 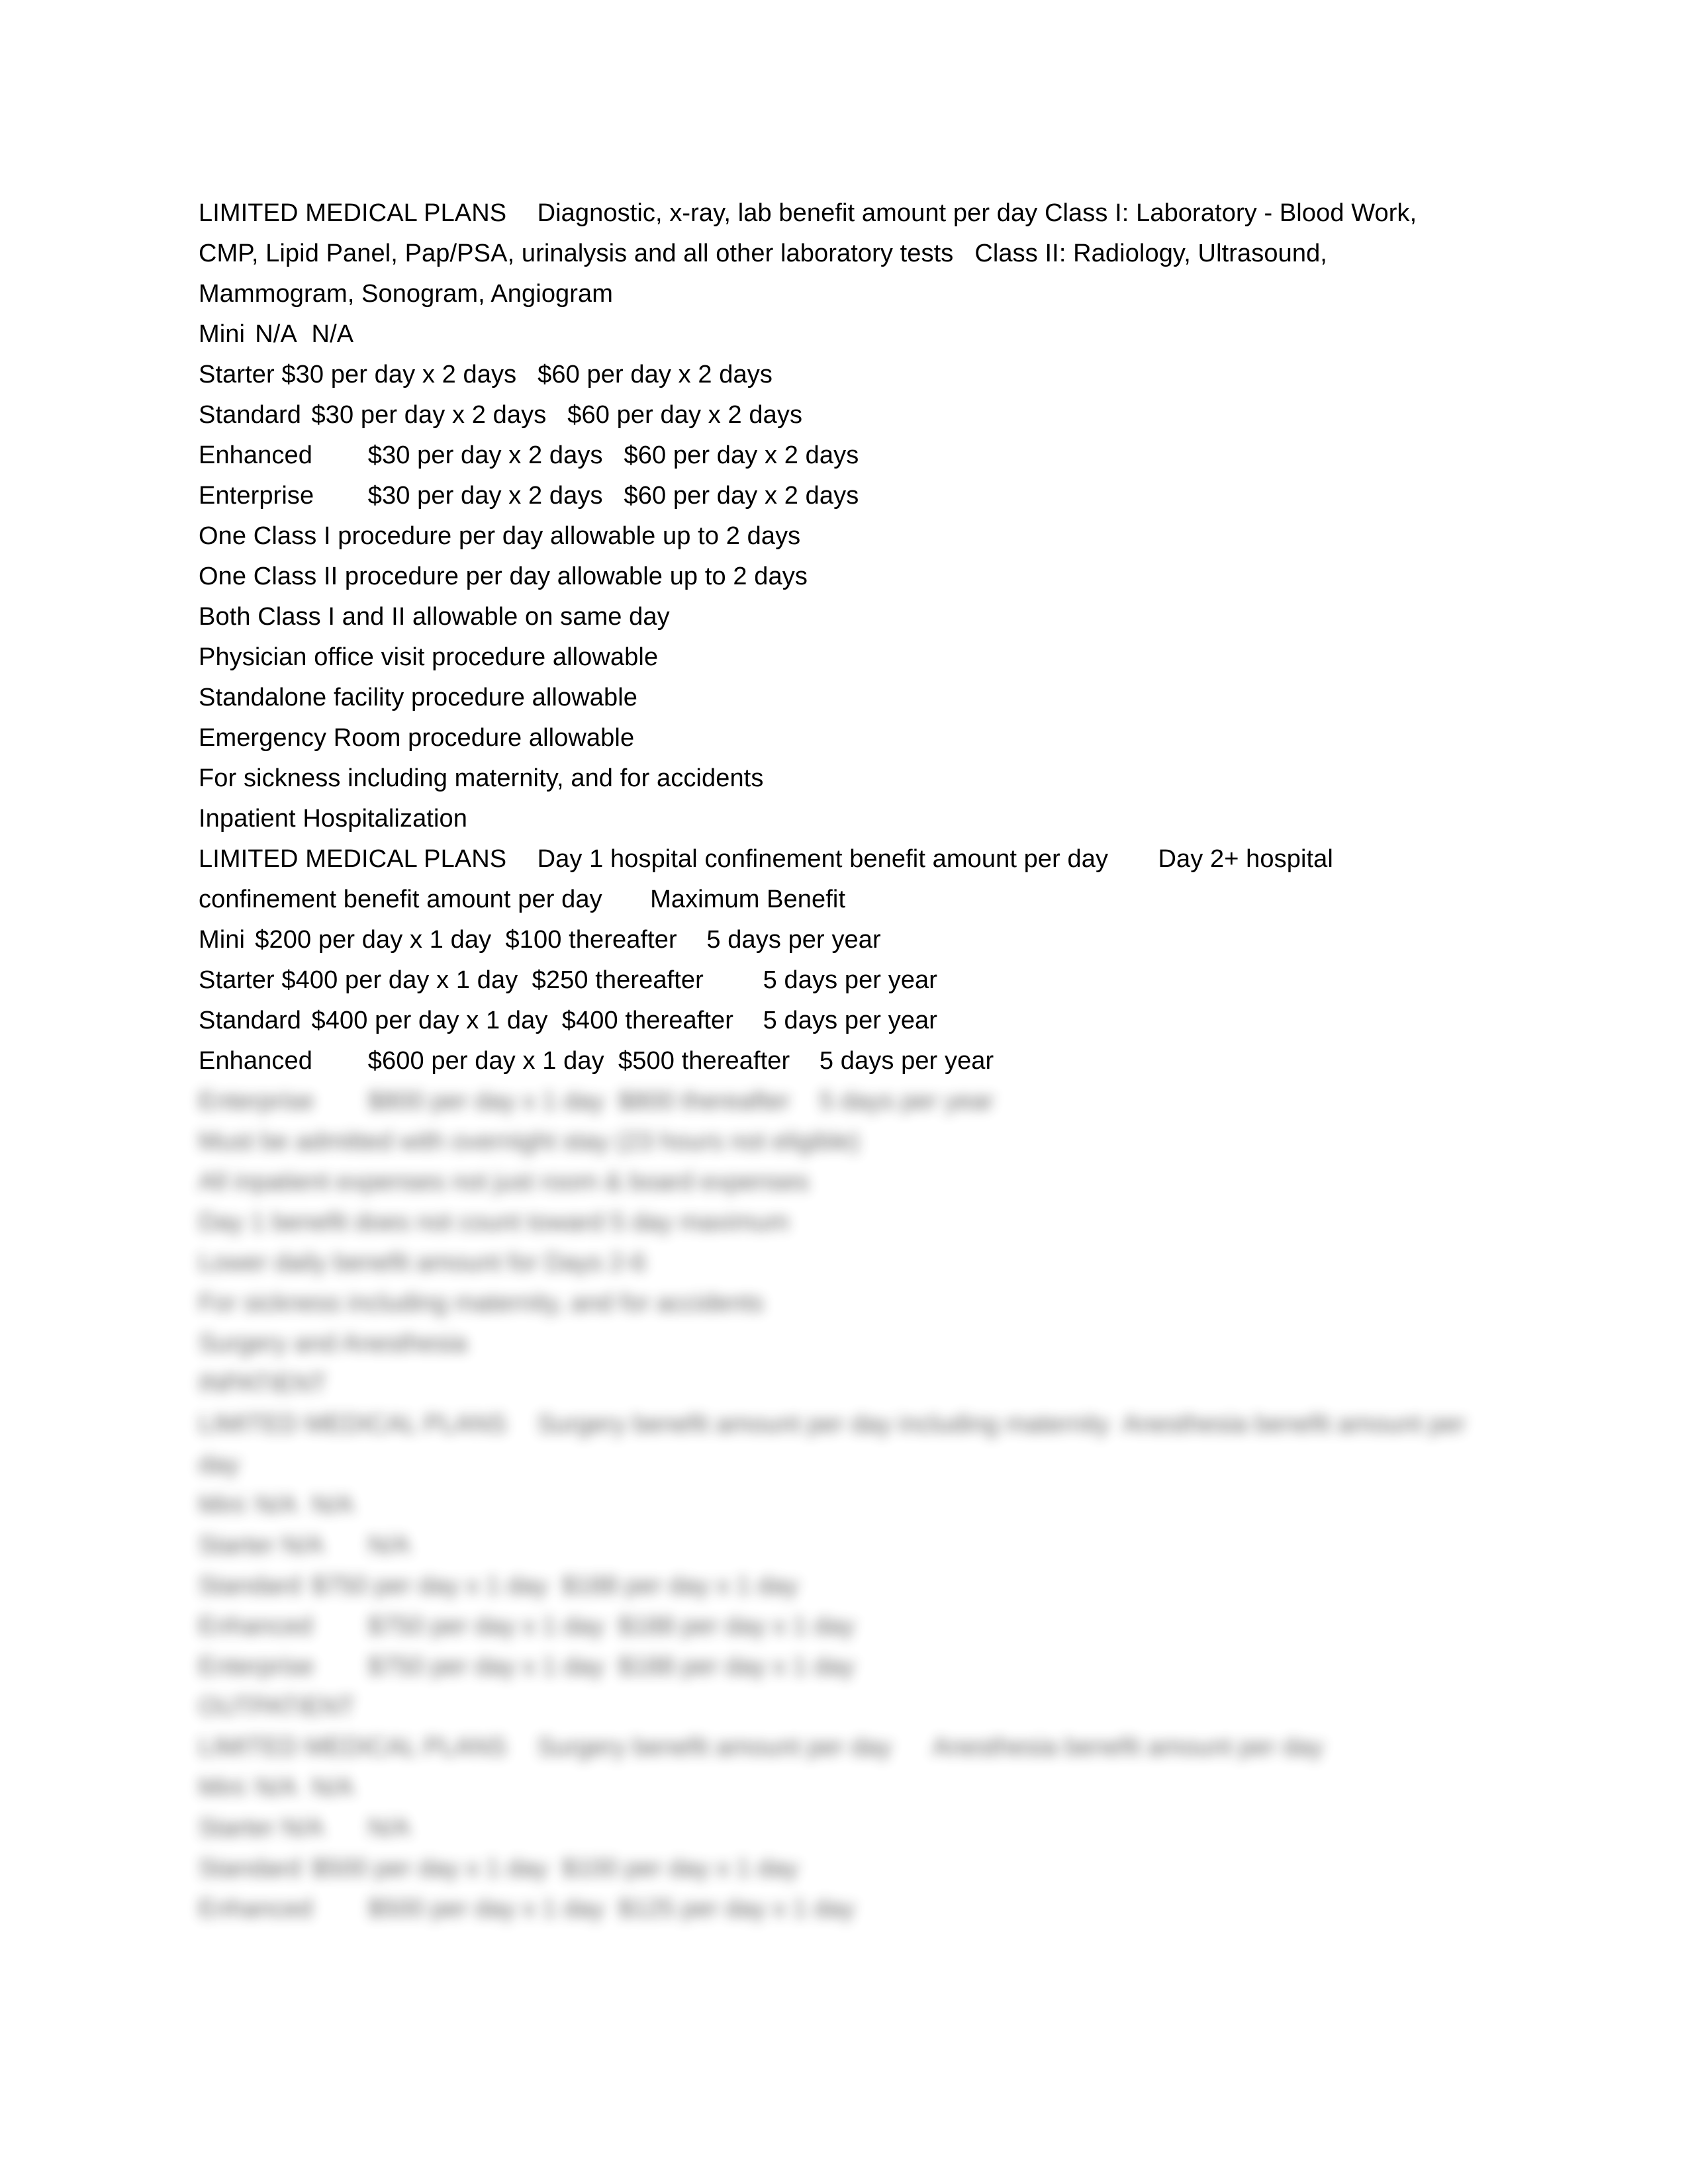 What do you see at coordinates (418, 697) in the screenshot?
I see `diagnostic-note-5: Standalone facility procedure allowable` at bounding box center [418, 697].